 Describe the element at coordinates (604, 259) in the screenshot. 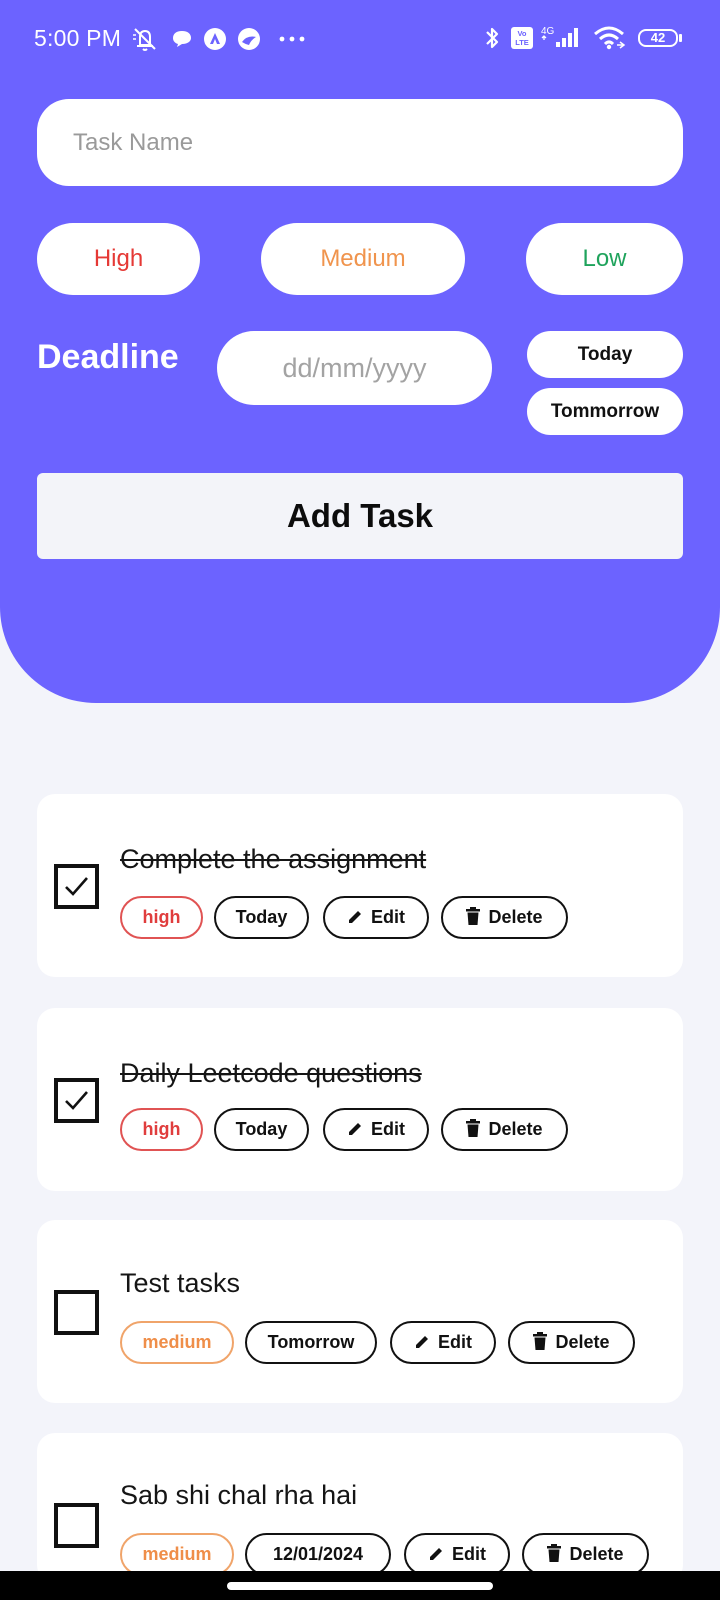

I see `priority-low-button: Low` at that location.